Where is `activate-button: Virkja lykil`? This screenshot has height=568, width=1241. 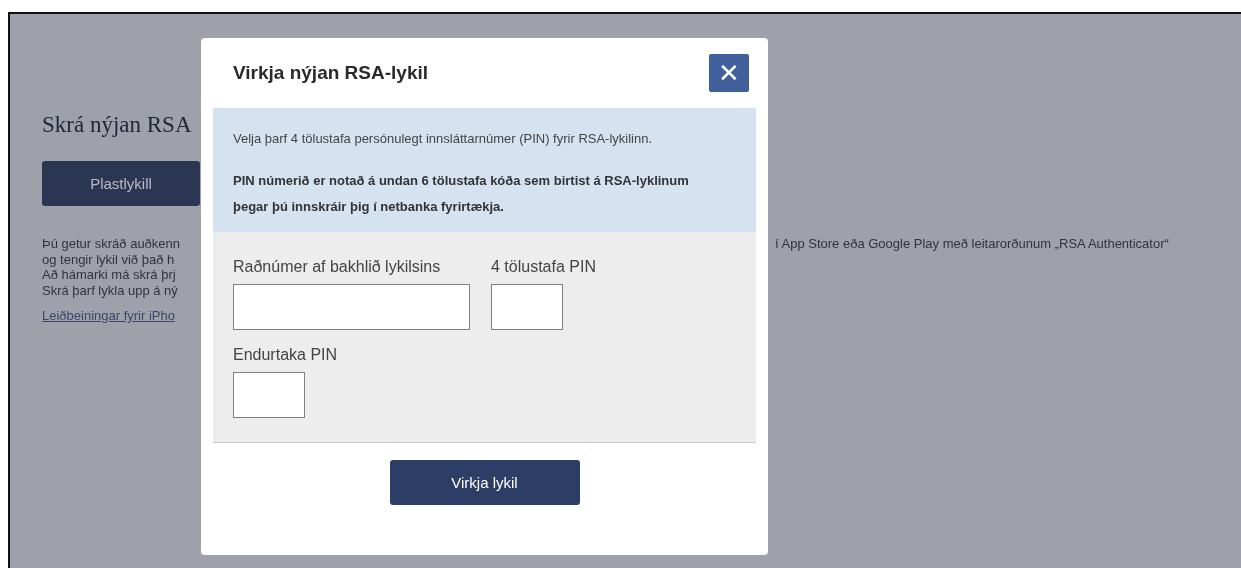 activate-button: Virkja lykil is located at coordinates (484, 482).